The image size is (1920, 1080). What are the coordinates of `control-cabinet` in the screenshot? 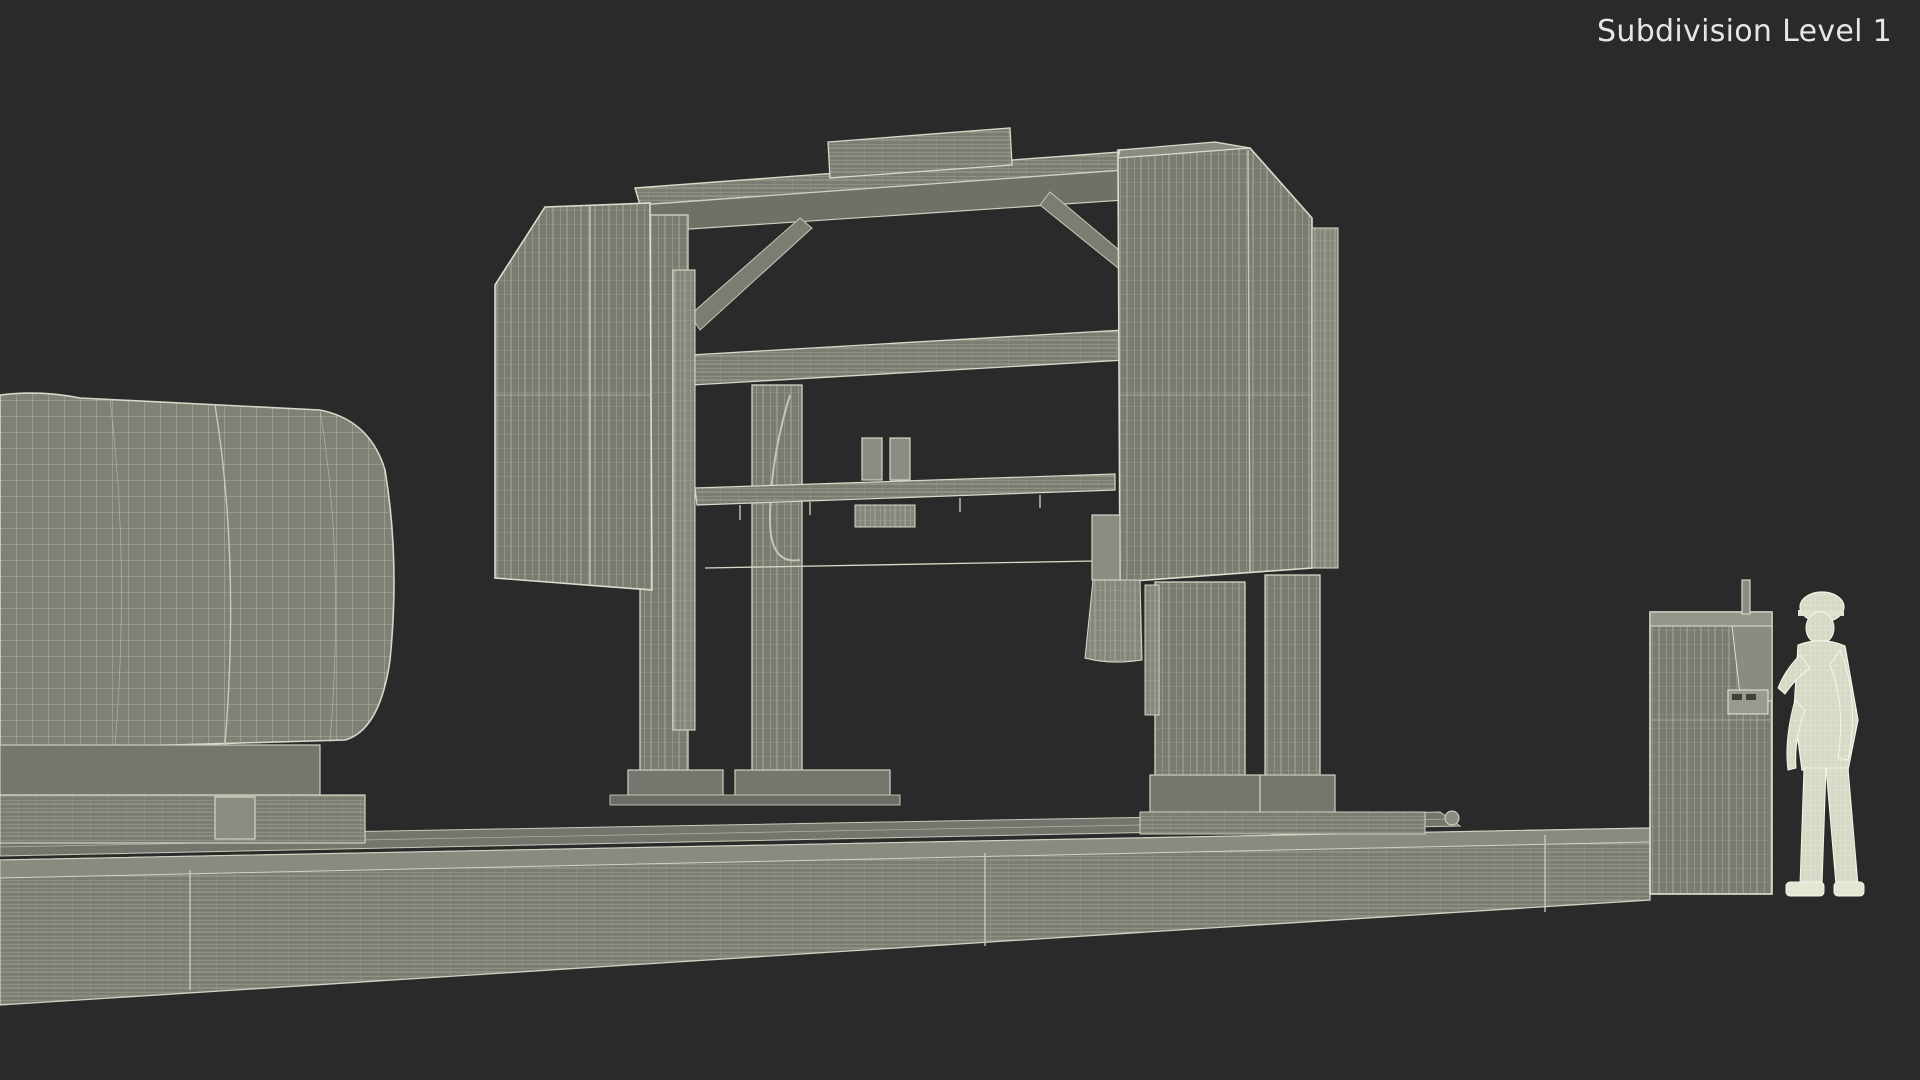 It's located at (1711, 737).